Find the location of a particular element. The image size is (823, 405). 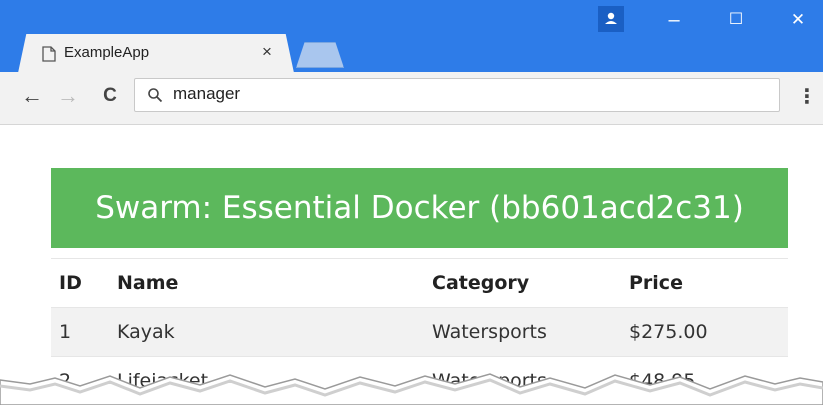

address-bar: manager is located at coordinates (457, 95).